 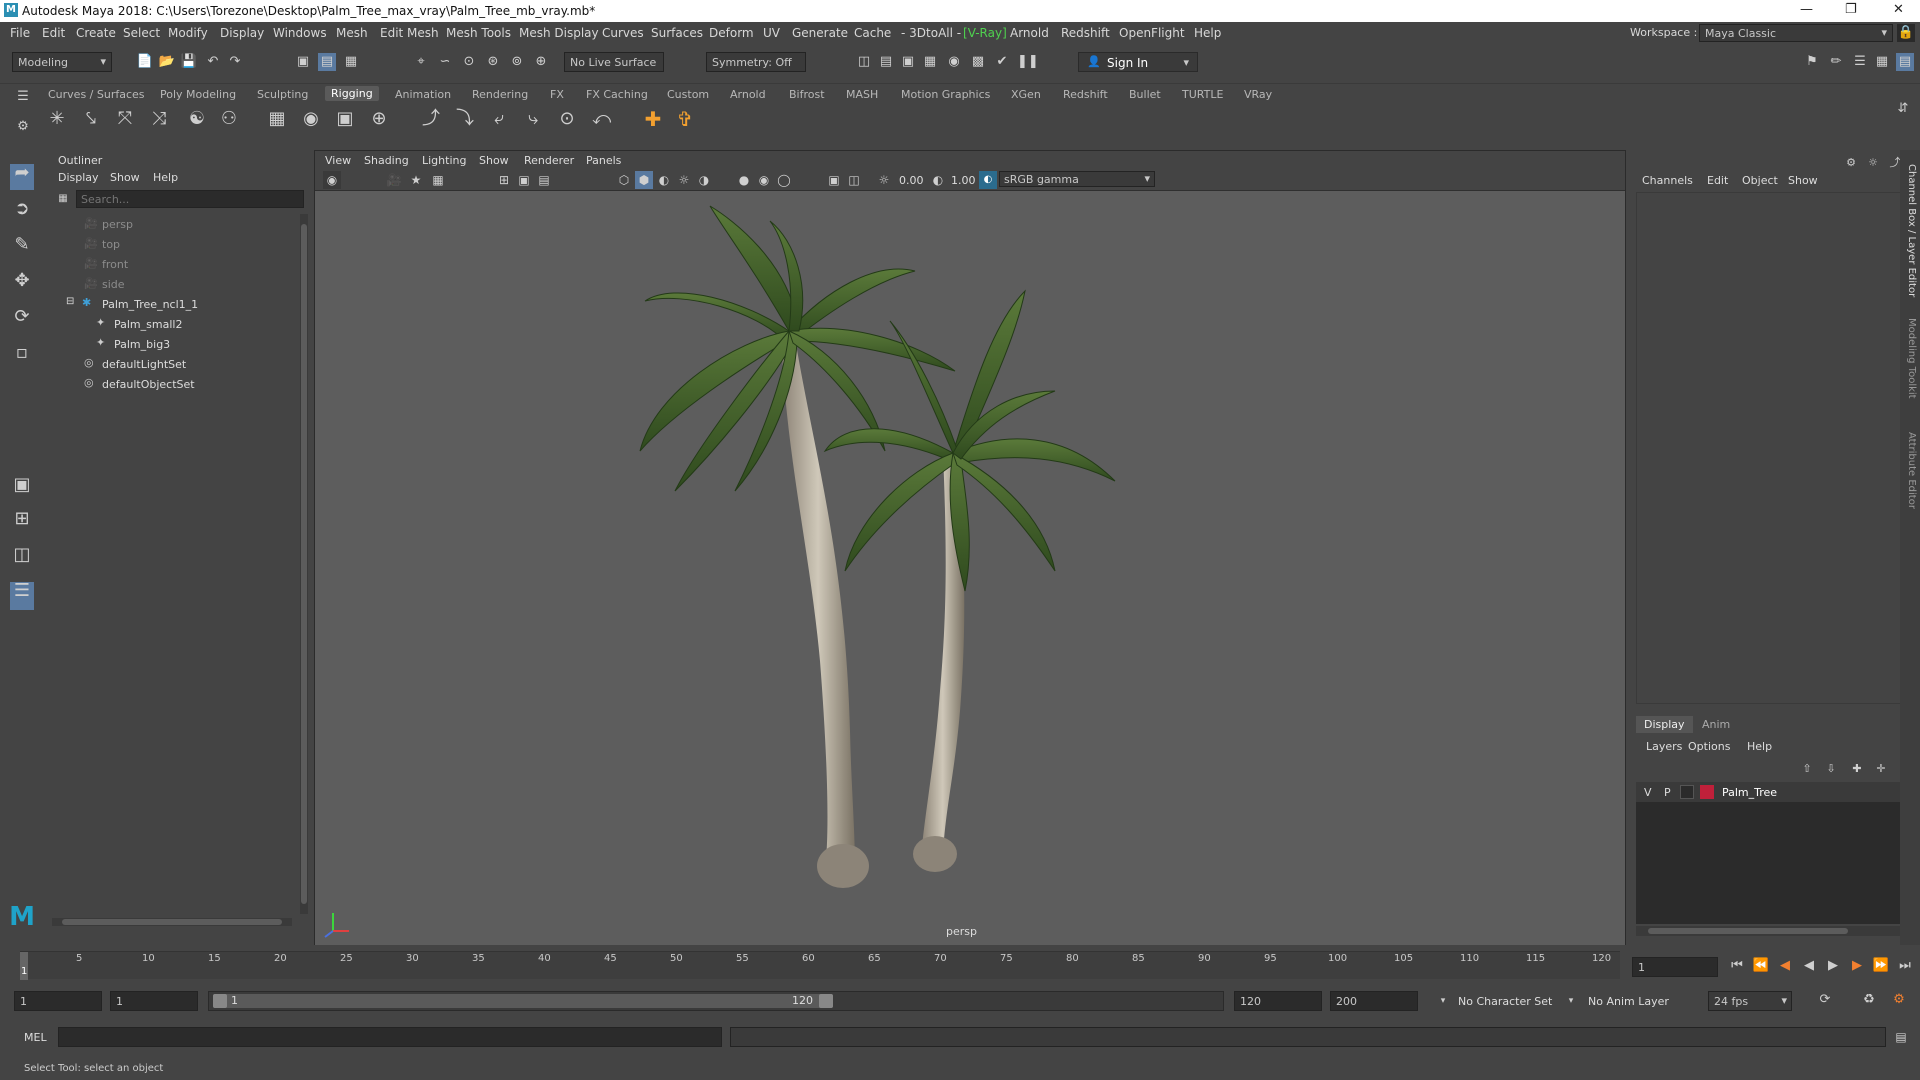 I want to click on minimize-button: —, so click(x=1806, y=9).